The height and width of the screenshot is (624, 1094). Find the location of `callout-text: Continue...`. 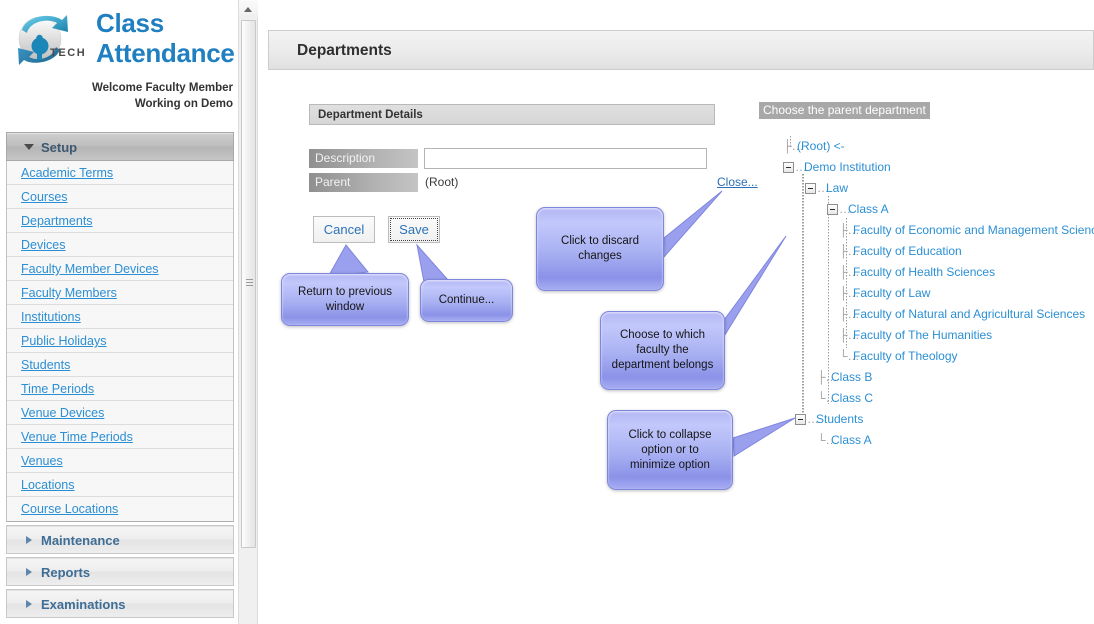

callout-text: Continue... is located at coordinates (466, 300).